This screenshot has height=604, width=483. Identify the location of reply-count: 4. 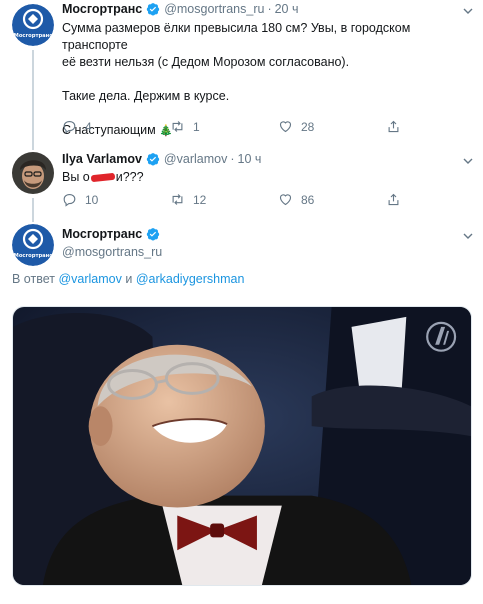
(88, 126).